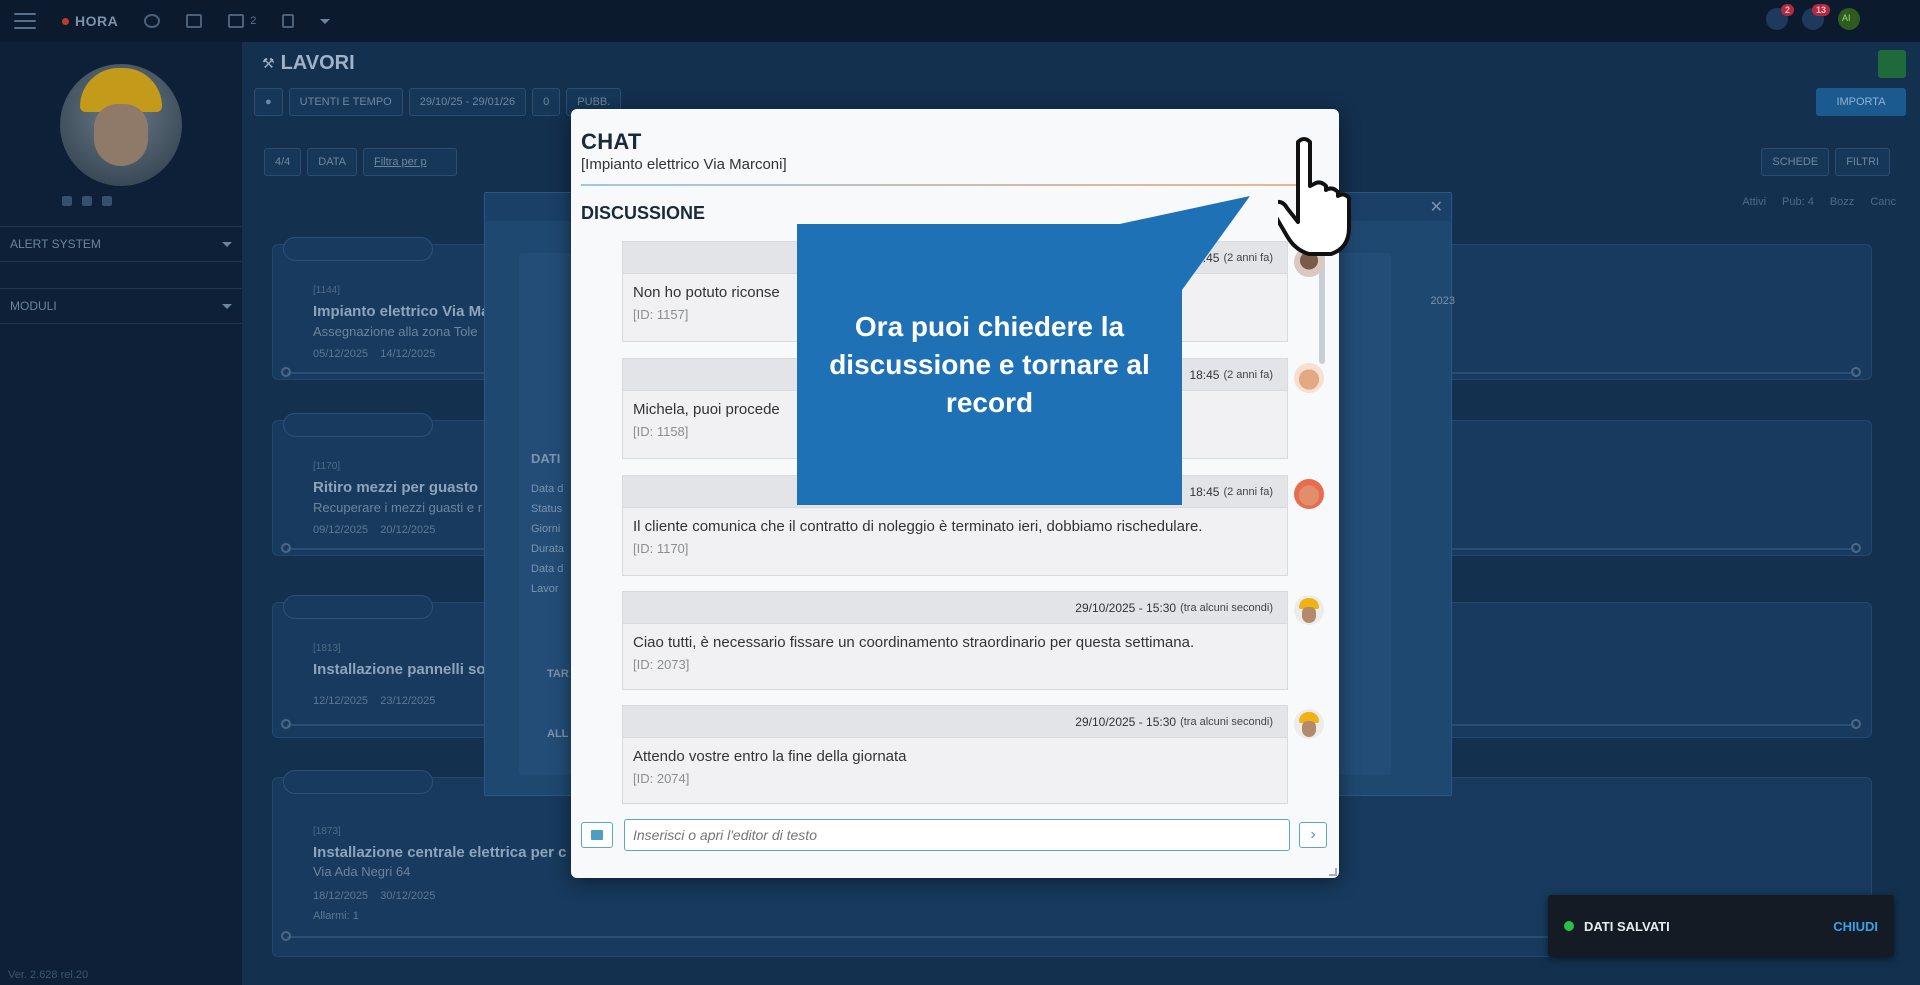 This screenshot has width=1920, height=985. What do you see at coordinates (467, 102) in the screenshot?
I see `date-range-button: 29/10/25 - 29/01/26` at bounding box center [467, 102].